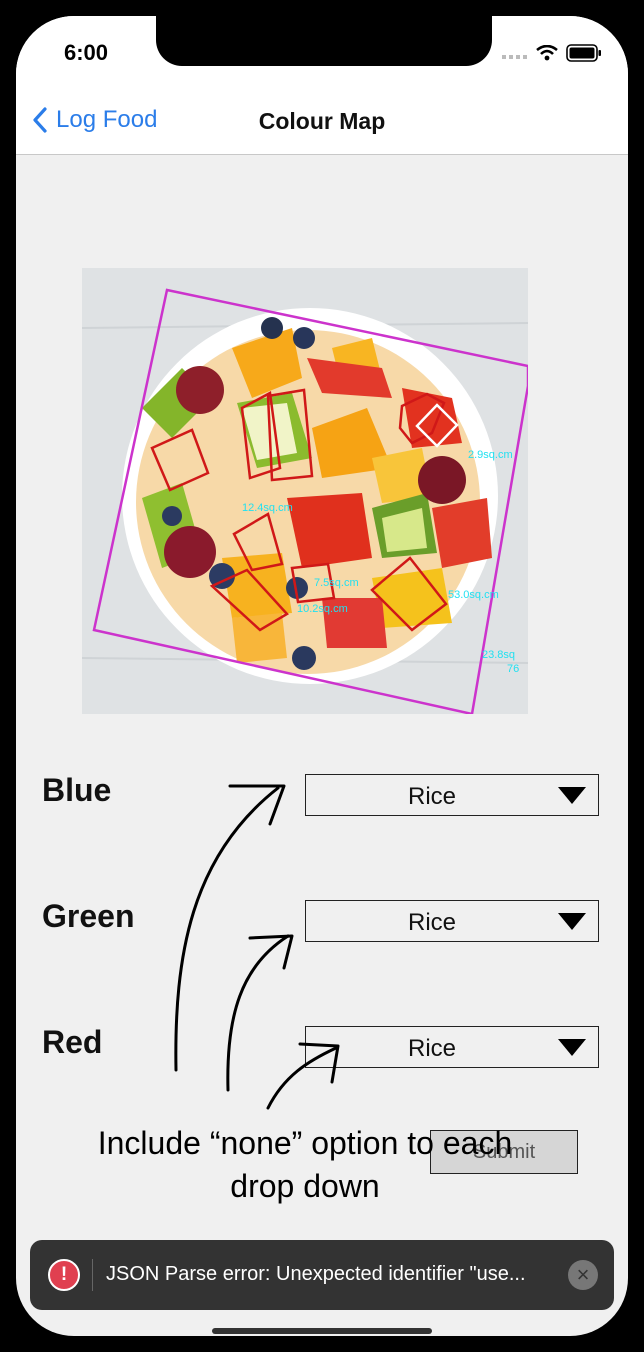 This screenshot has height=1352, width=644. I want to click on area-label-23-8: 23.8sq, so click(498, 655).